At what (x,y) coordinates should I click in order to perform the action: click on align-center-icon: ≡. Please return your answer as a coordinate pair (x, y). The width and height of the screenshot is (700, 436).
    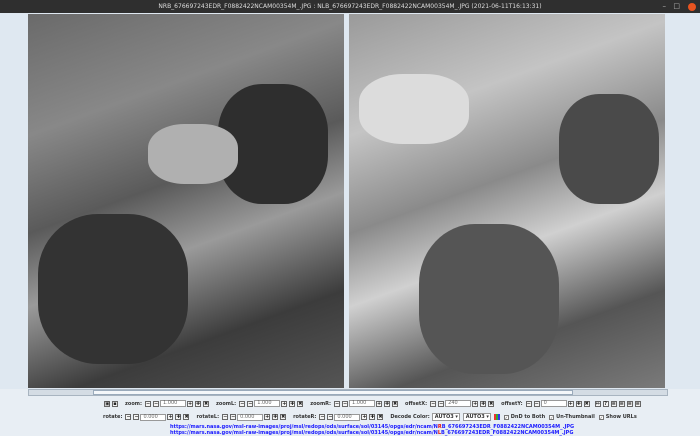
    Looking at the image, I should click on (613, 403).